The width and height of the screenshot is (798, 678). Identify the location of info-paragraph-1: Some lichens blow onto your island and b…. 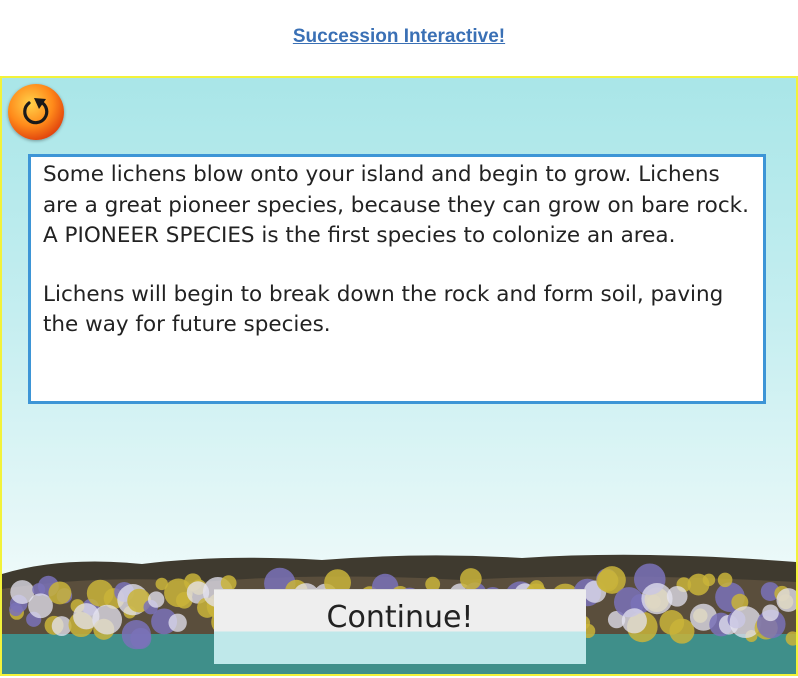
(406, 205).